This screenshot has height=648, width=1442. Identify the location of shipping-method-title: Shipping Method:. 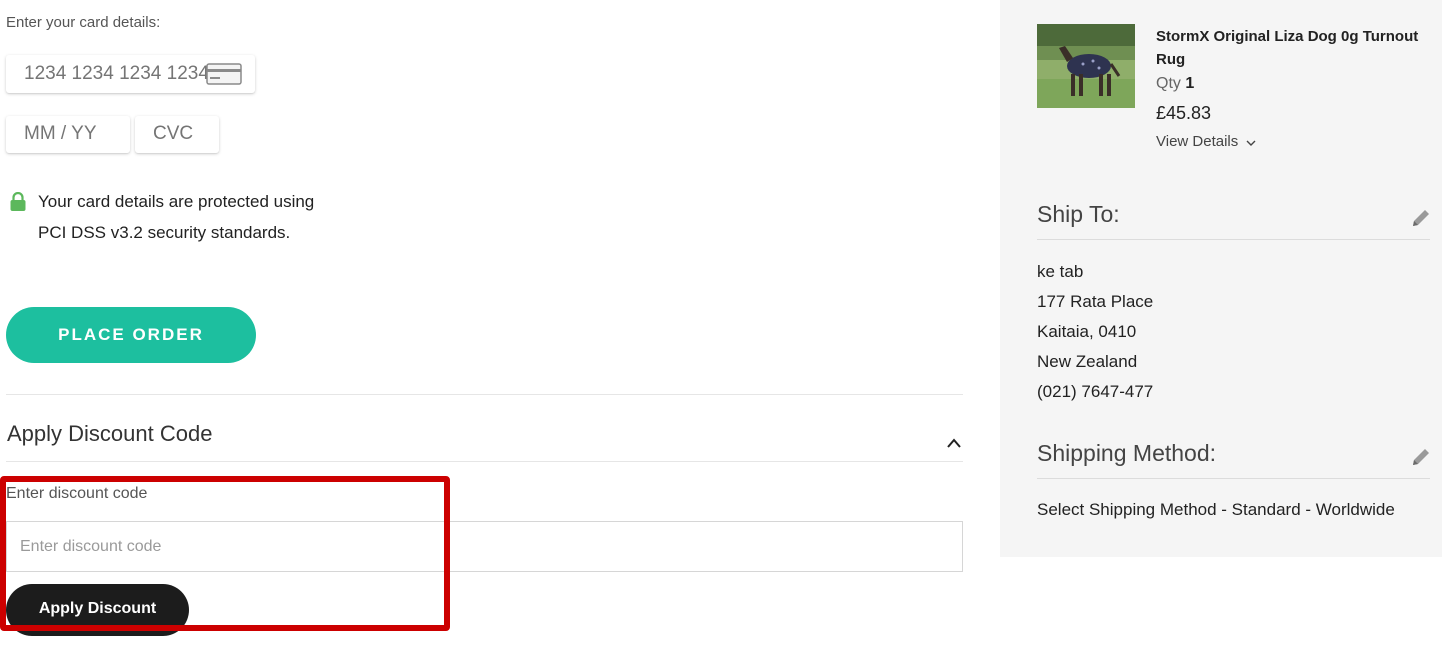
(1127, 453).